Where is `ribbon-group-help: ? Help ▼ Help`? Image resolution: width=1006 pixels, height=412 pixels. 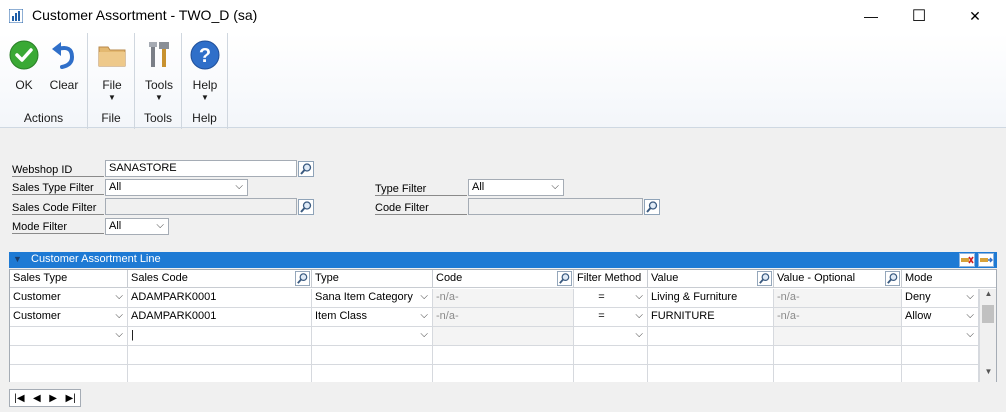 ribbon-group-help: ? Help ▼ Help is located at coordinates (205, 81).